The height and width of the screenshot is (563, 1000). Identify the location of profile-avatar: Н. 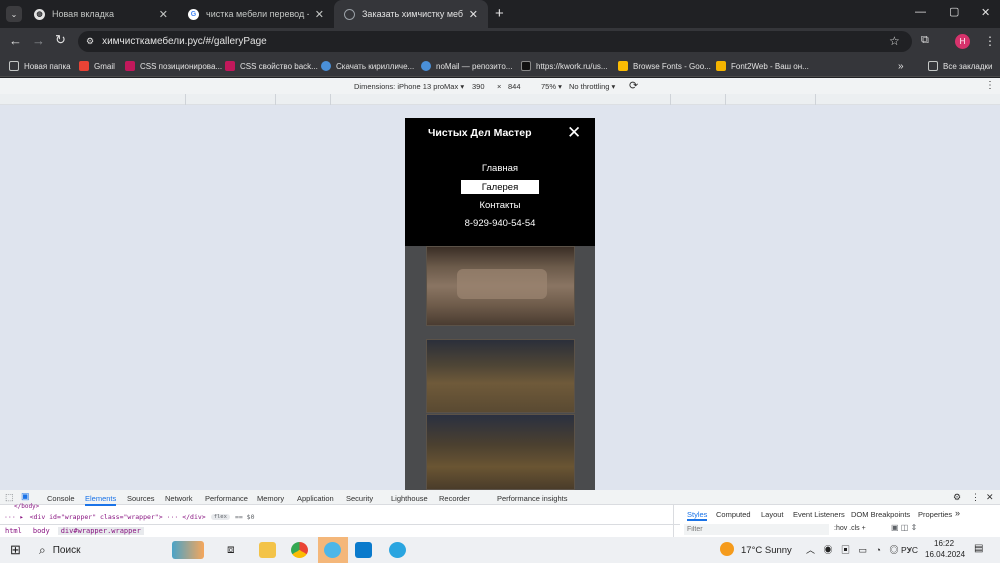
(962, 41).